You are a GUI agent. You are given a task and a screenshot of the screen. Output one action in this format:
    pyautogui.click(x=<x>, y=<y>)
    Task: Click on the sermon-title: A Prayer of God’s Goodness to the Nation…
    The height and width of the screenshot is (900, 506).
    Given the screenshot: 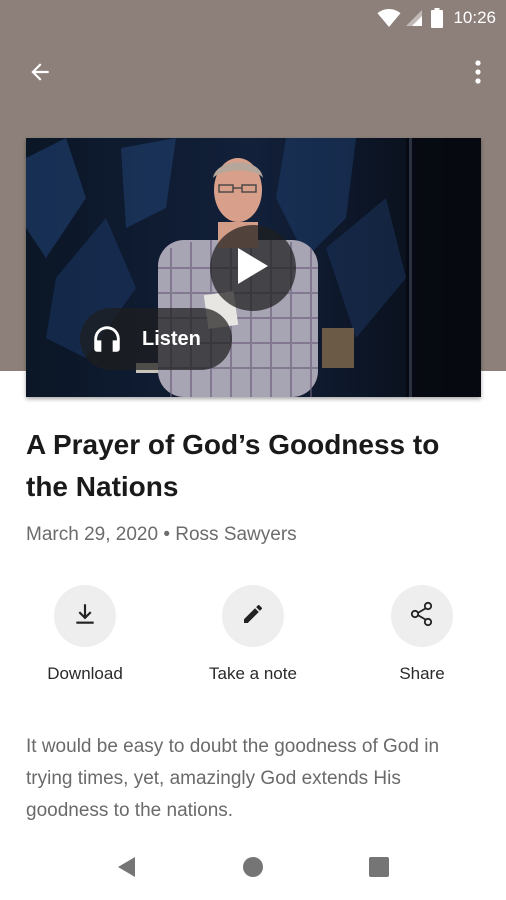 What is the action you would take?
    pyautogui.click(x=233, y=465)
    